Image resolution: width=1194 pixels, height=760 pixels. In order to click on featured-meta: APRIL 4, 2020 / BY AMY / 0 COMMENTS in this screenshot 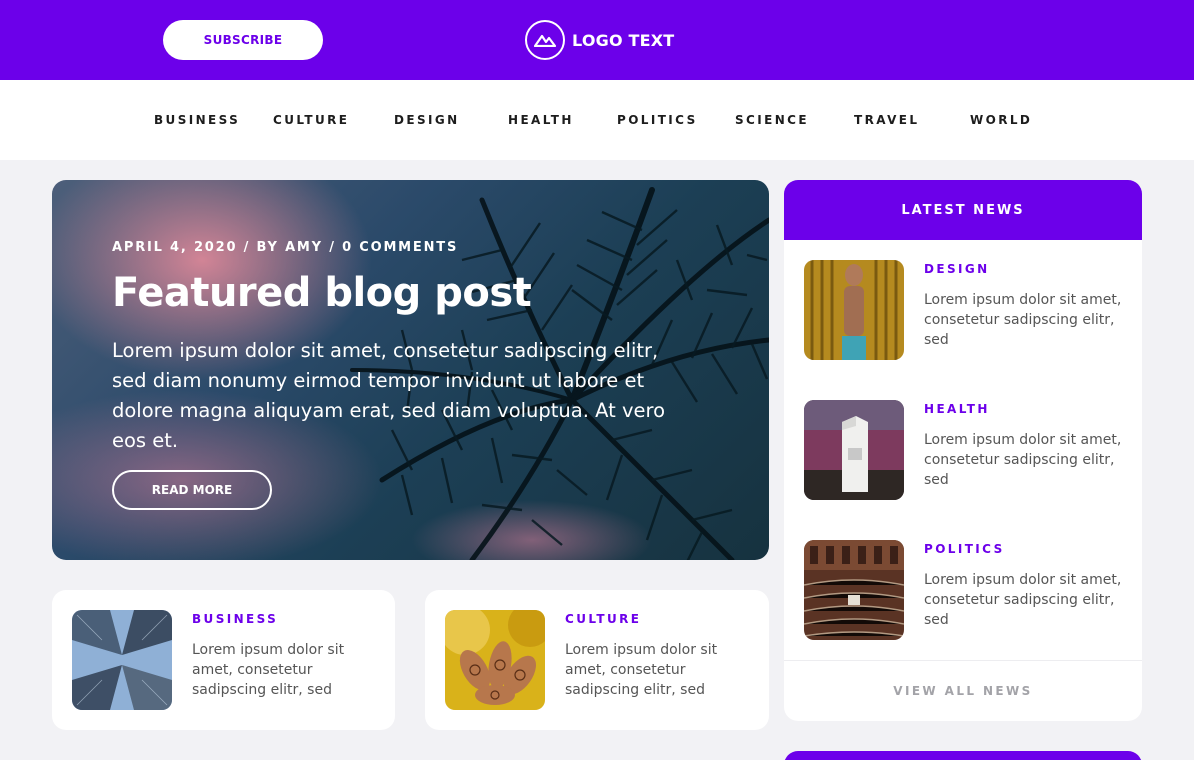, I will do `click(285, 247)`.